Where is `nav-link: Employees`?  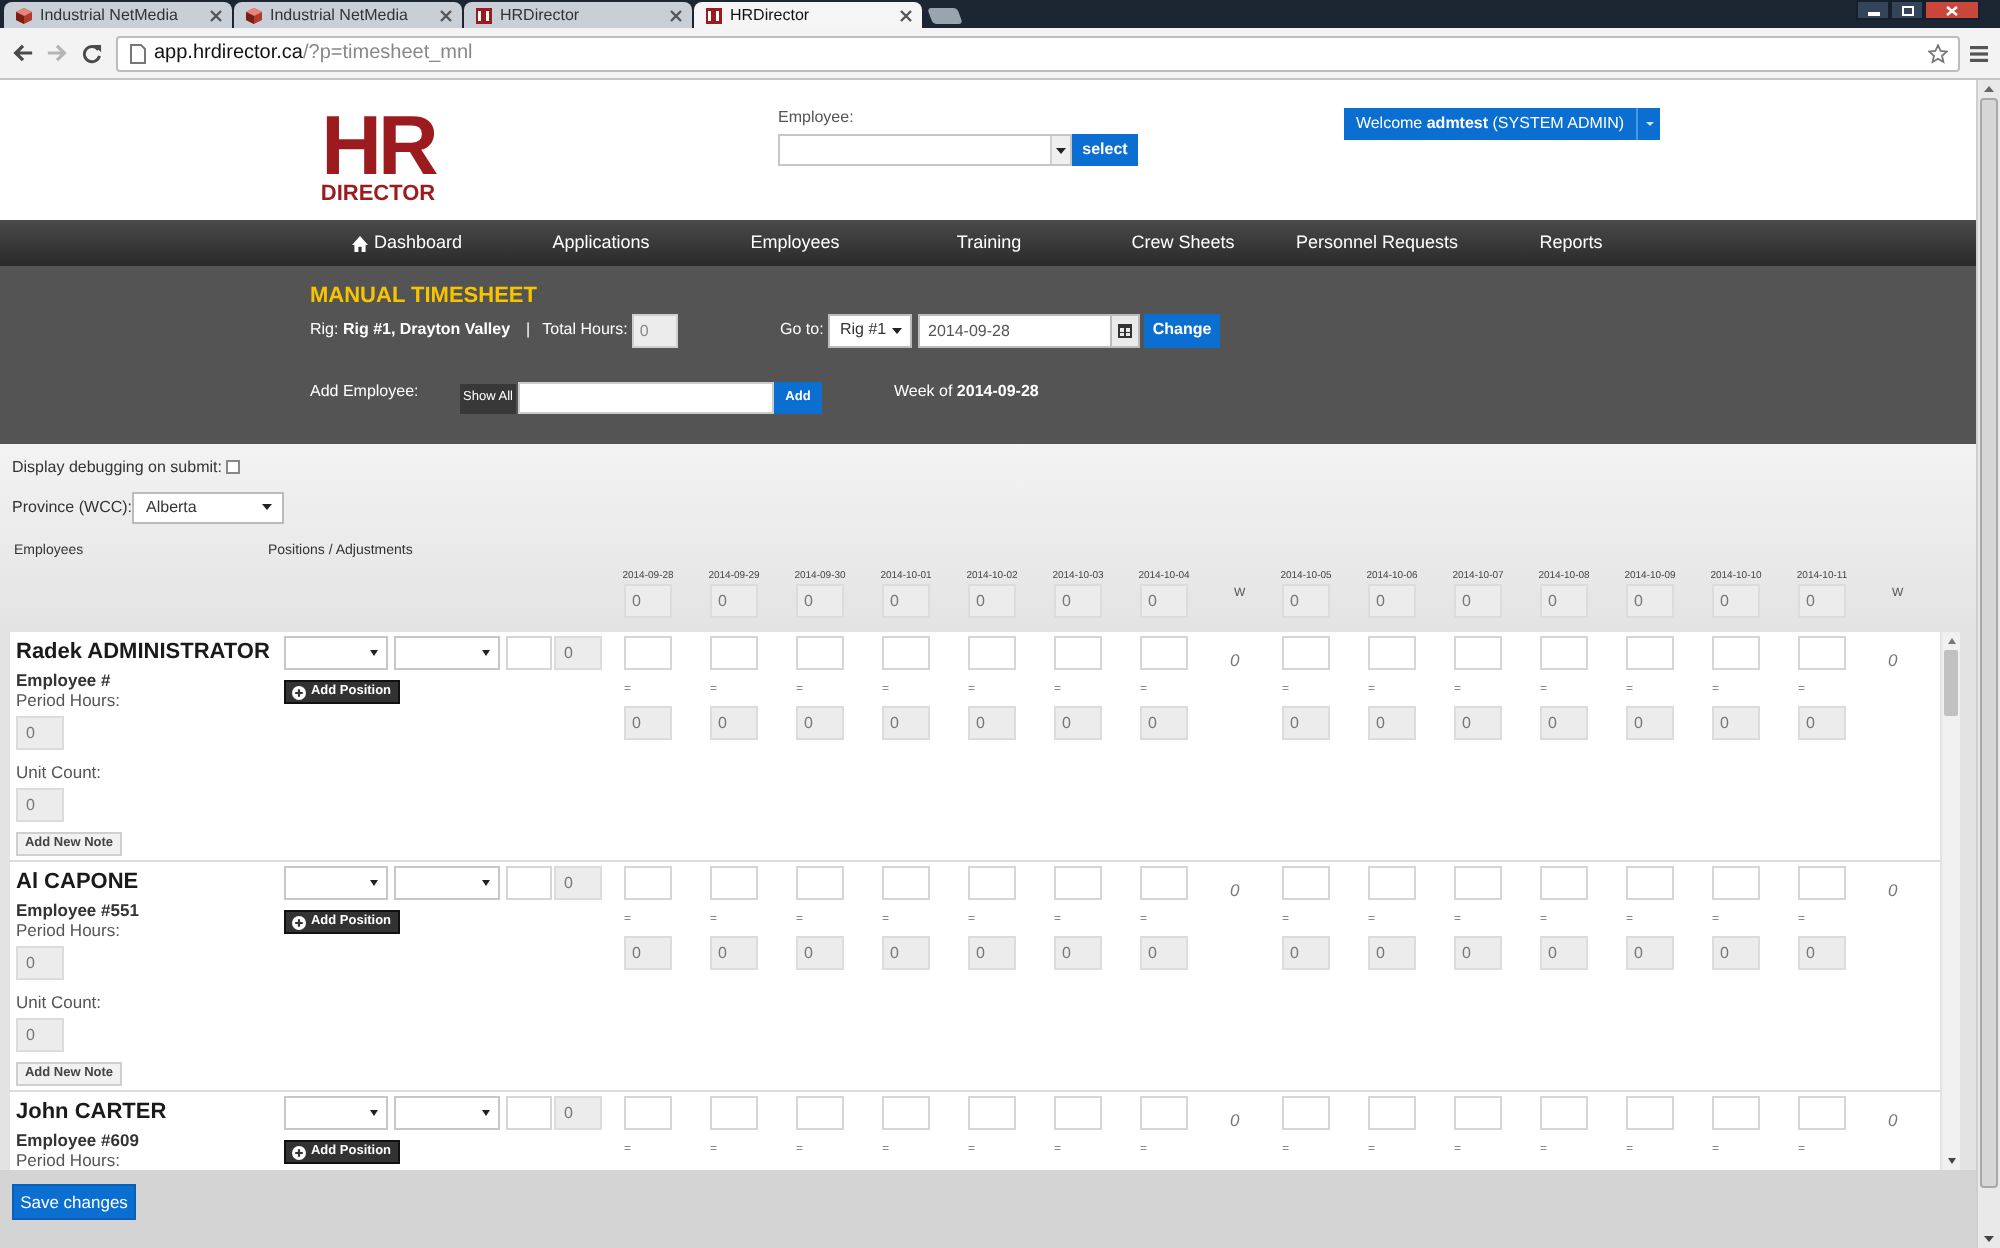 nav-link: Employees is located at coordinates (795, 243).